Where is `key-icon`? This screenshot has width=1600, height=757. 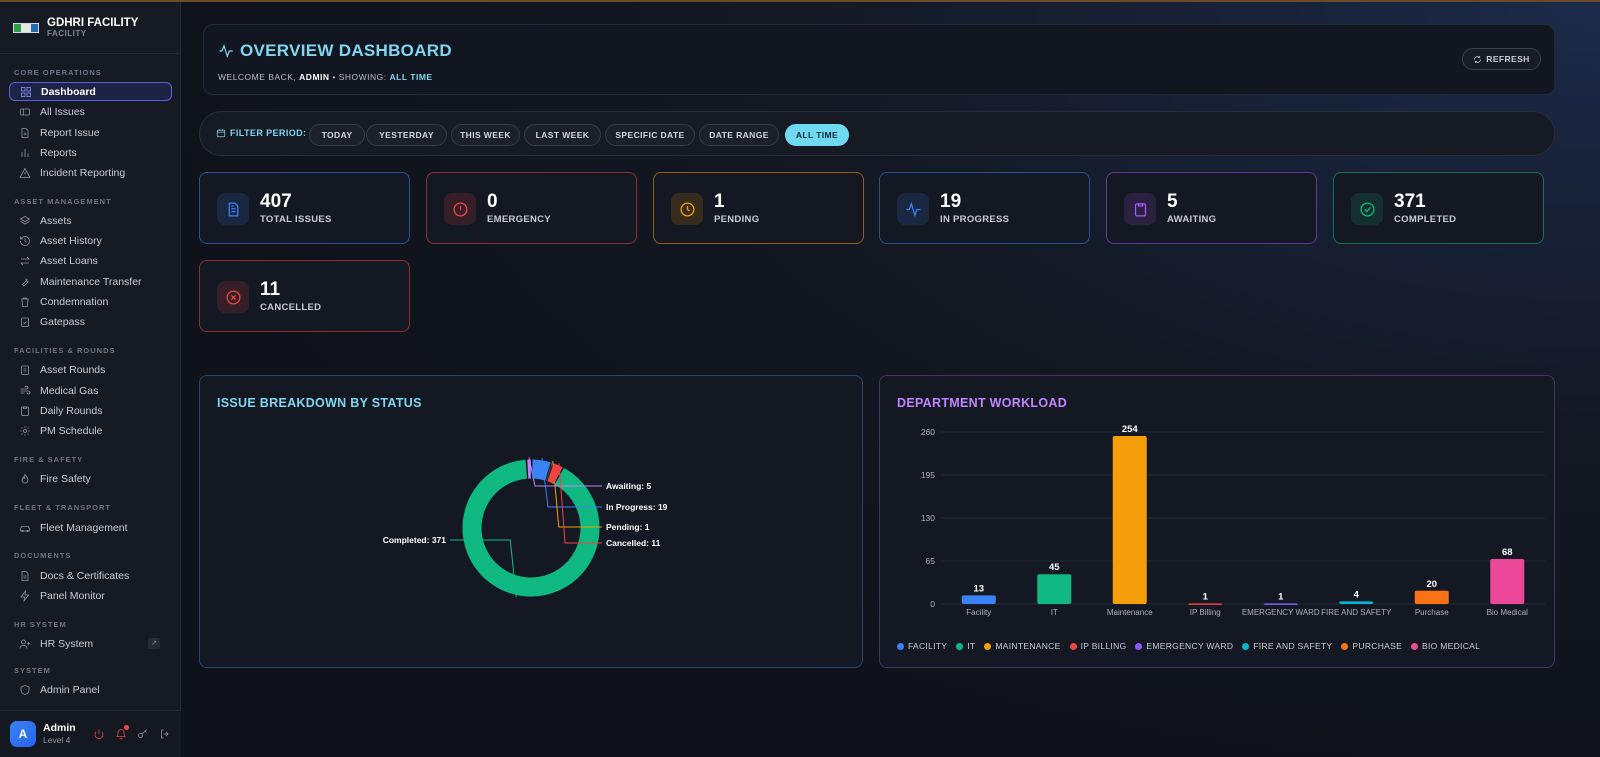 key-icon is located at coordinates (142, 733).